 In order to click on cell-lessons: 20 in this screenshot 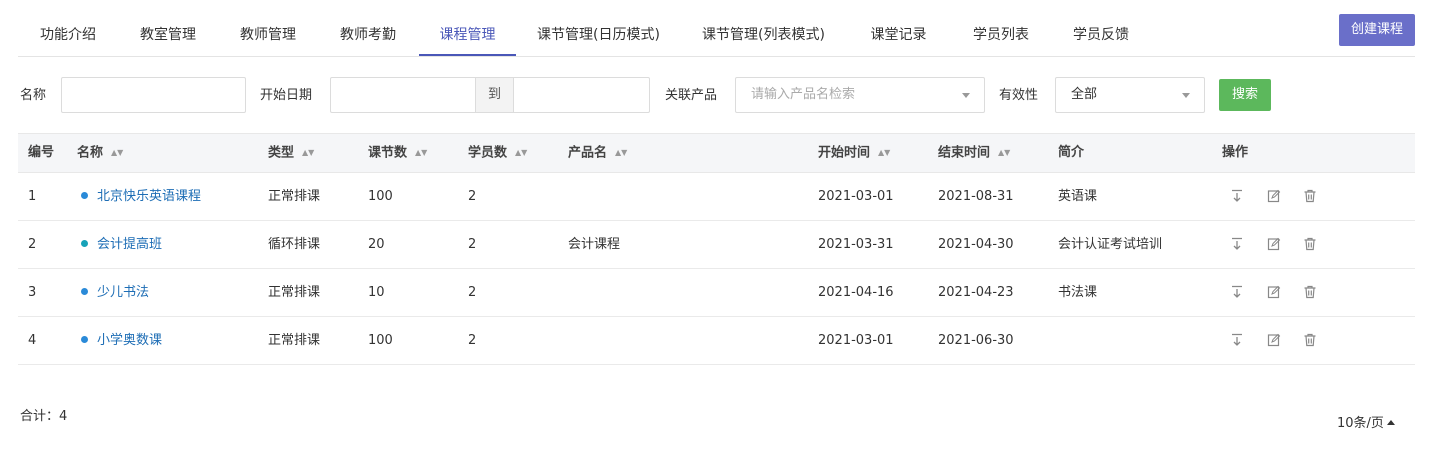, I will do `click(376, 244)`.